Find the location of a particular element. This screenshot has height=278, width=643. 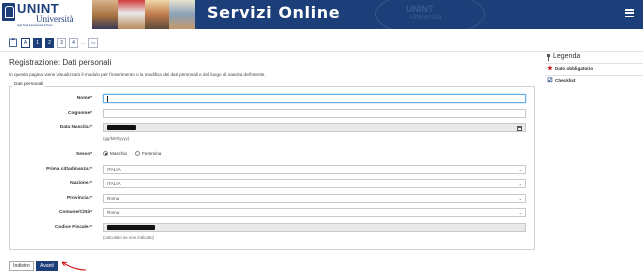

logo-emblem-icon is located at coordinates (8, 12).